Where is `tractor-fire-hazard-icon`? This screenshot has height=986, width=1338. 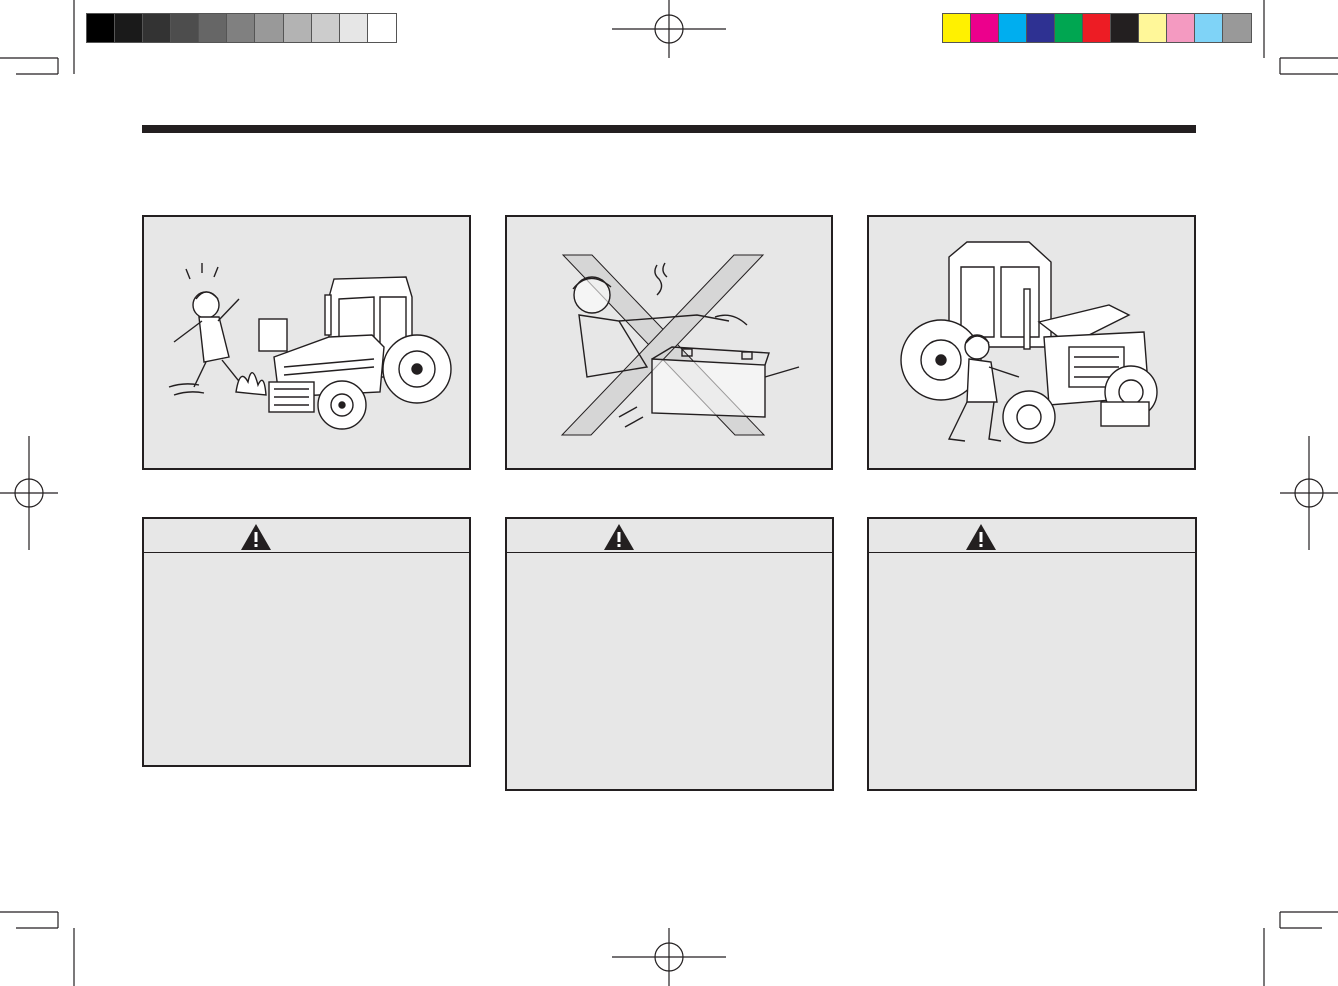
tractor-fire-hazard-icon is located at coordinates (310, 346).